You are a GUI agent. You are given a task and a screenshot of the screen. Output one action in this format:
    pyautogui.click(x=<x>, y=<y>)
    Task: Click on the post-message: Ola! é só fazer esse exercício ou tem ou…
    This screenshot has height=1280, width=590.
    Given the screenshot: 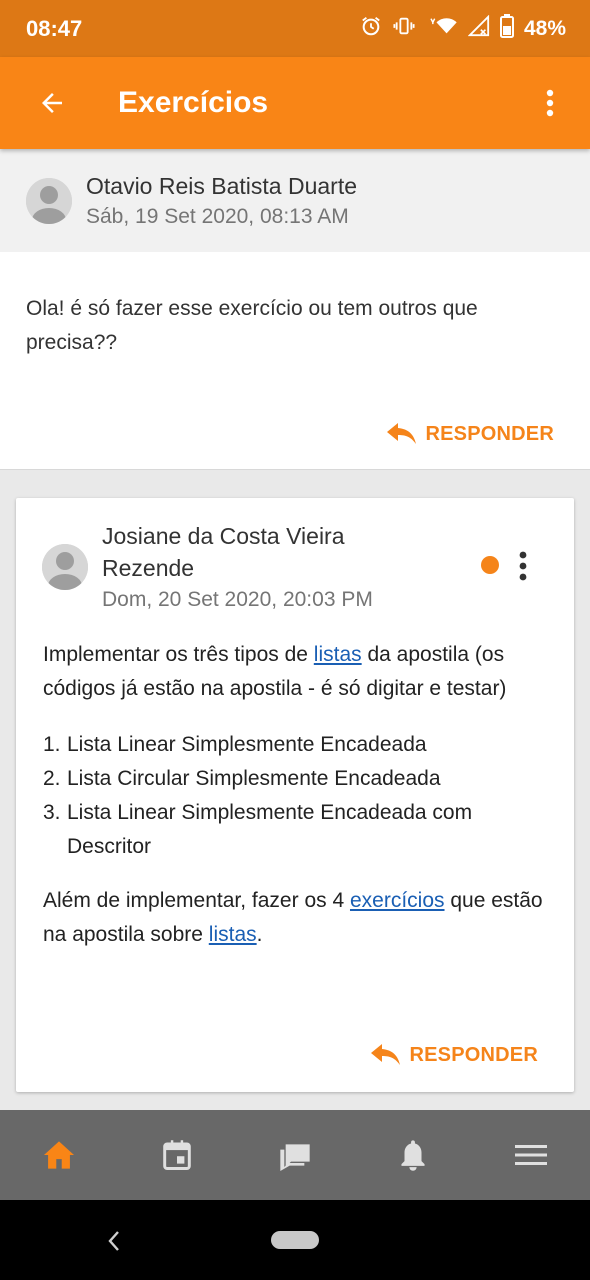 What is the action you would take?
    pyautogui.click(x=252, y=325)
    